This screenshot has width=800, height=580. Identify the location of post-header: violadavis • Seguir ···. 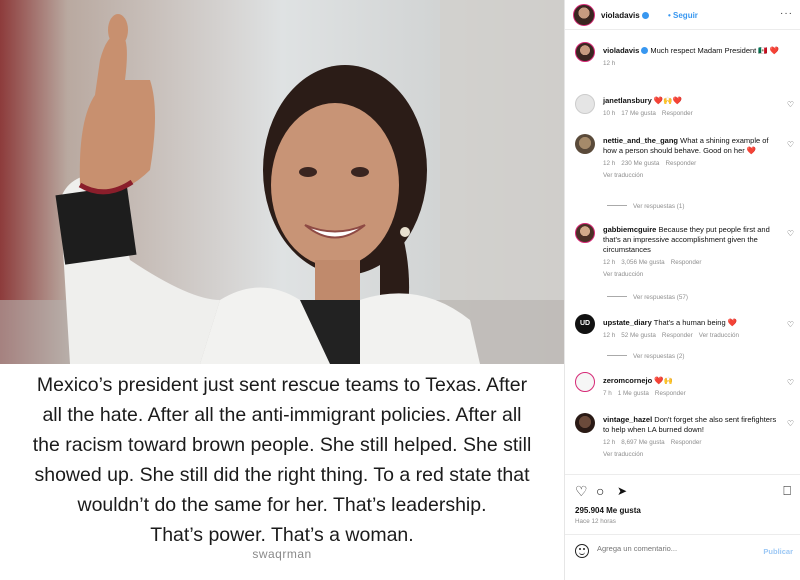
(682, 15).